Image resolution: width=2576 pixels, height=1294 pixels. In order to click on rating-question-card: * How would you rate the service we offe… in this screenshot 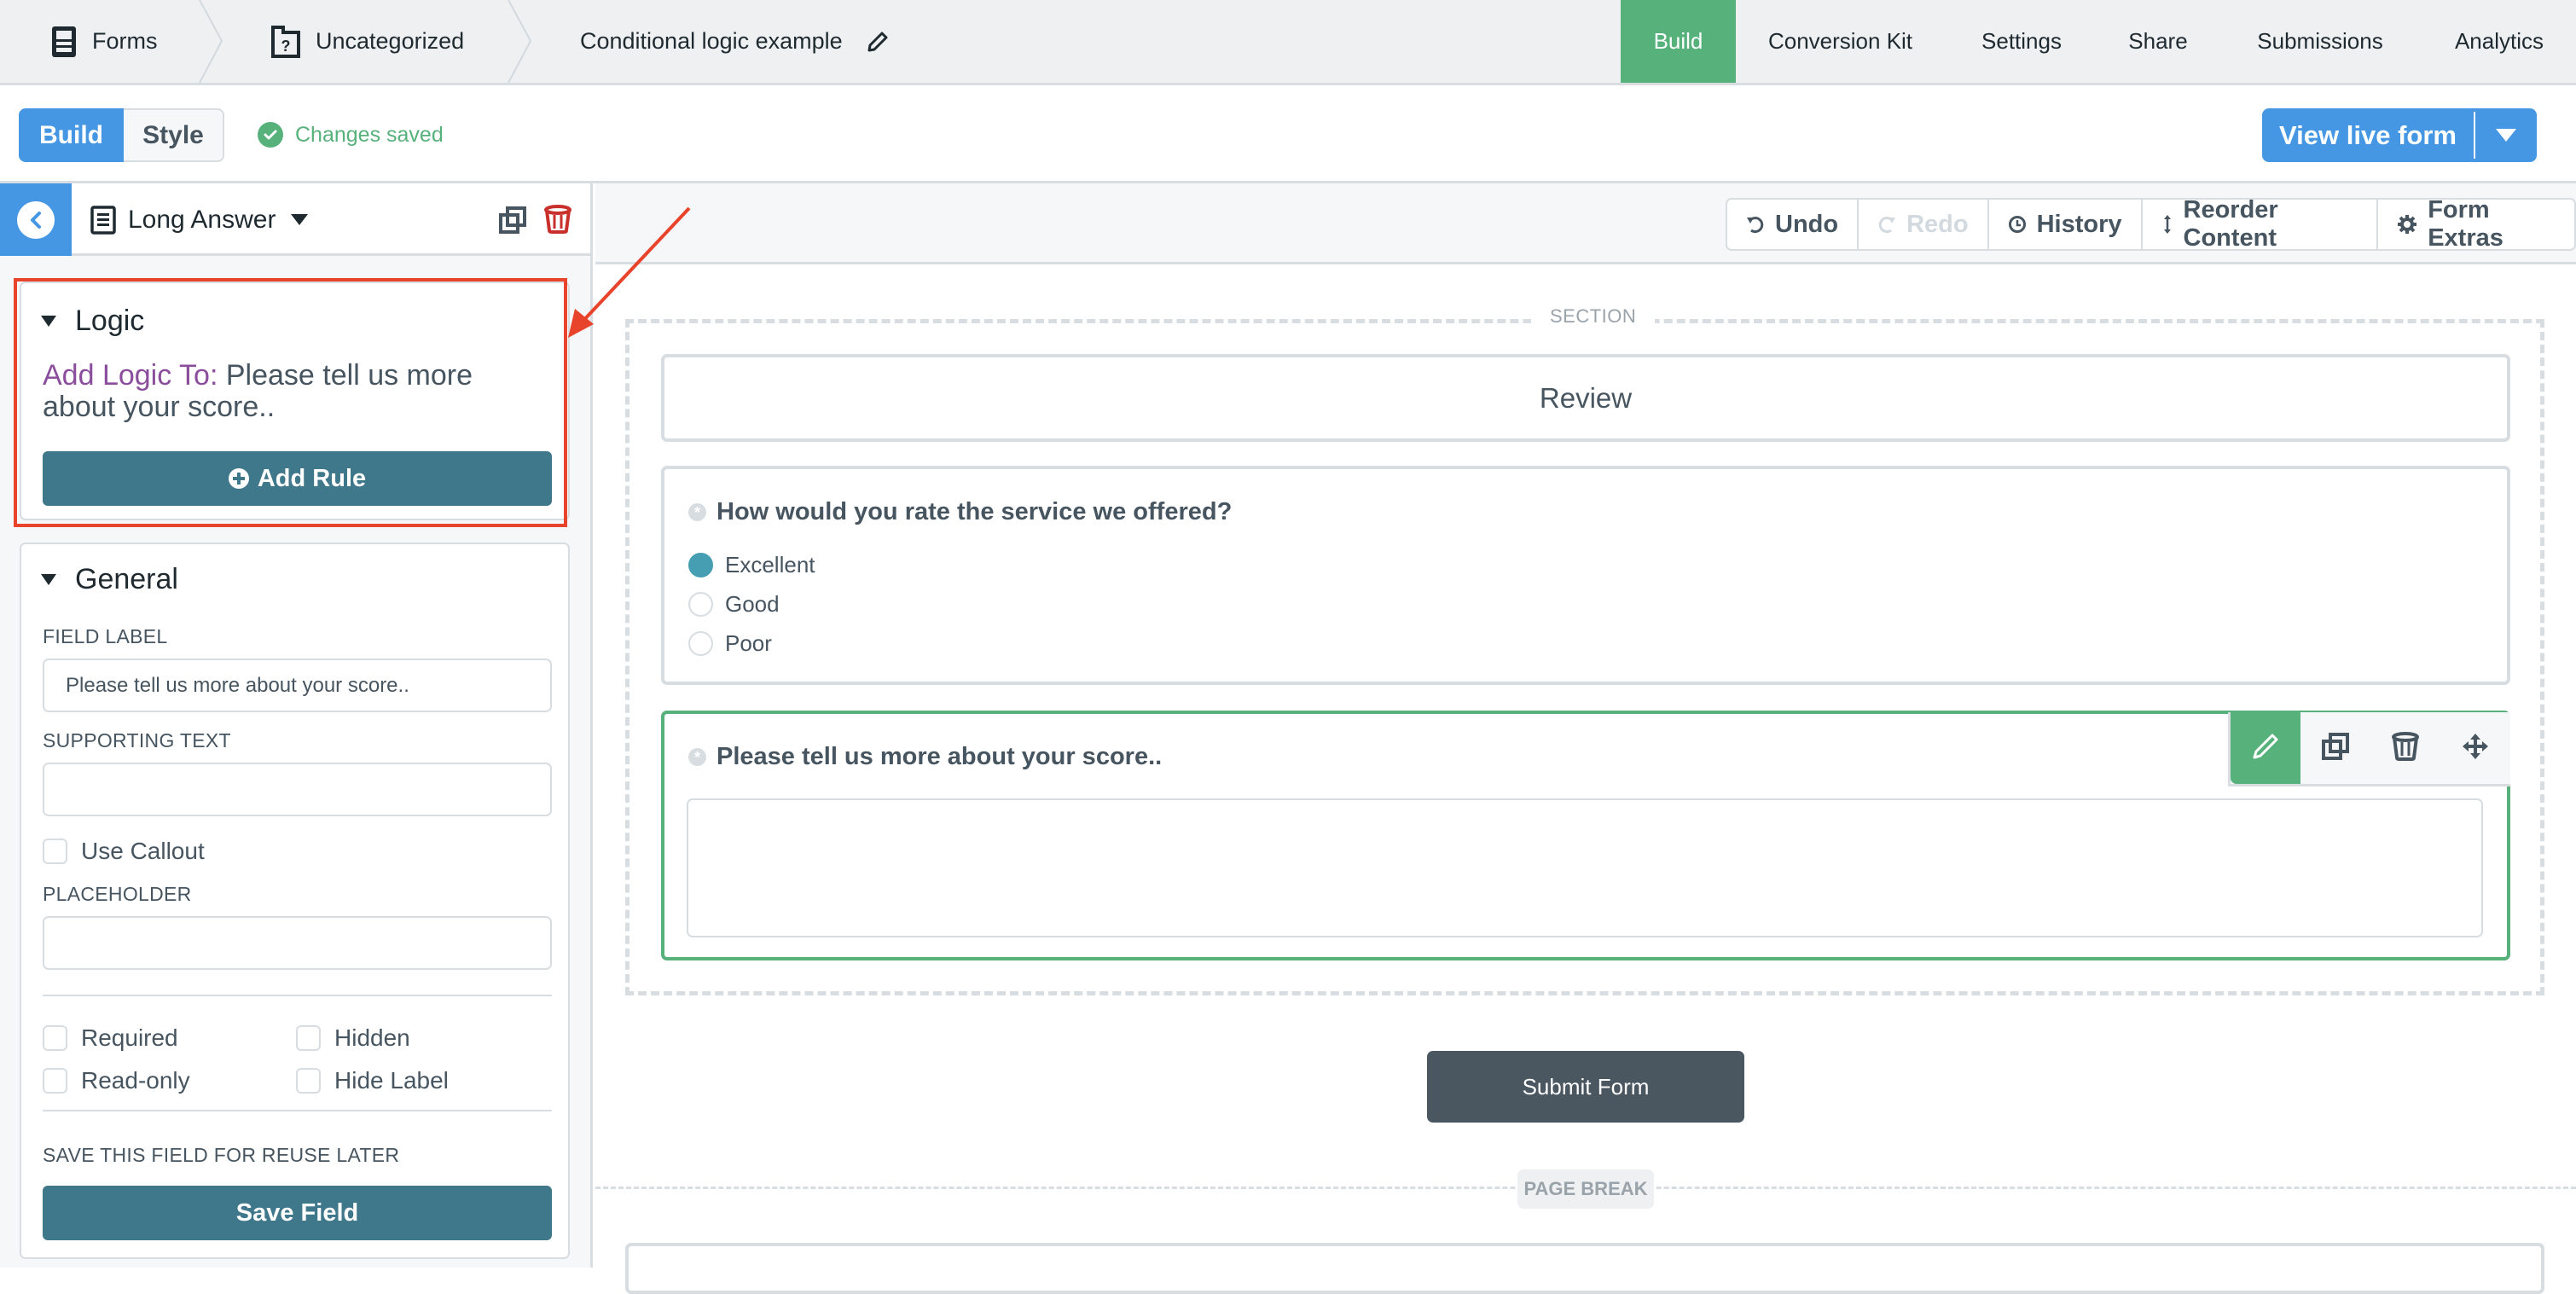, I will do `click(1585, 575)`.